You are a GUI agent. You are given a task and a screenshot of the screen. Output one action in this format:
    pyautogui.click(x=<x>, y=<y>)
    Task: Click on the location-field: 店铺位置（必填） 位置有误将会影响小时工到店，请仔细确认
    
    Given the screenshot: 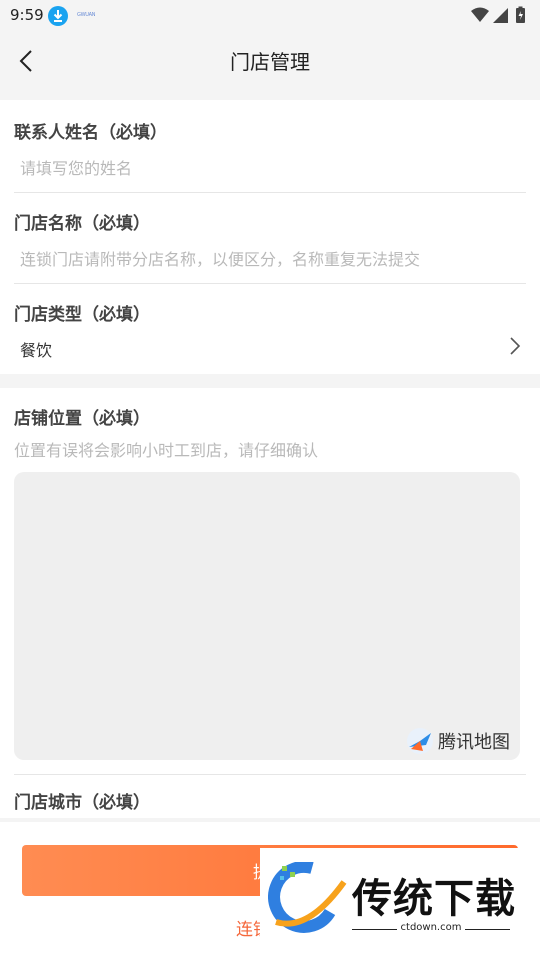 What is the action you would take?
    pyautogui.click(x=270, y=432)
    